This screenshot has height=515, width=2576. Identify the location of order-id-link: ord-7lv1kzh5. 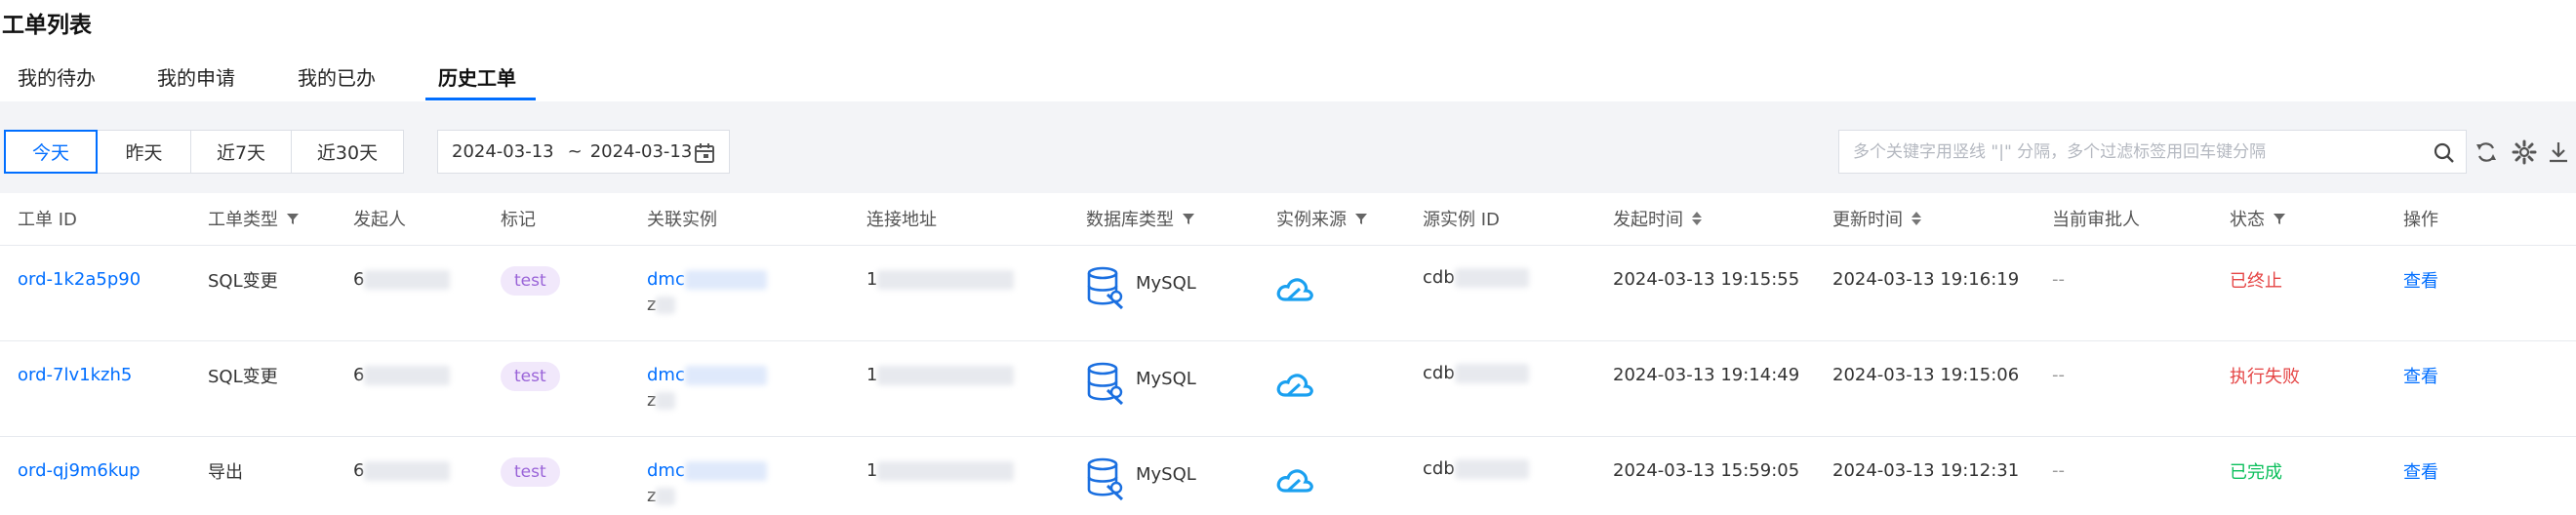
(75, 375).